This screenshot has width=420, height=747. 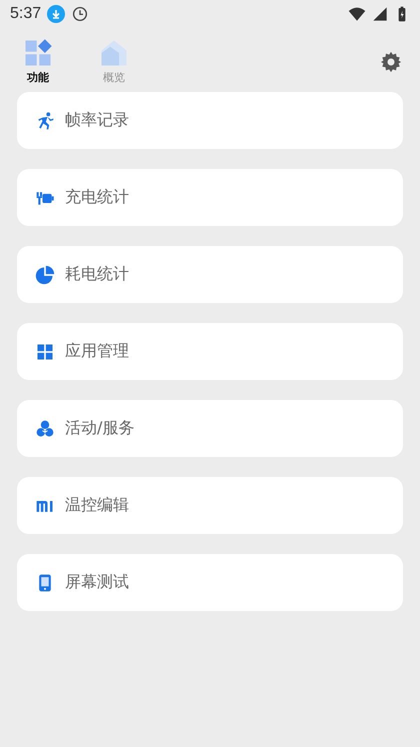 I want to click on house-icon, so click(x=114, y=53).